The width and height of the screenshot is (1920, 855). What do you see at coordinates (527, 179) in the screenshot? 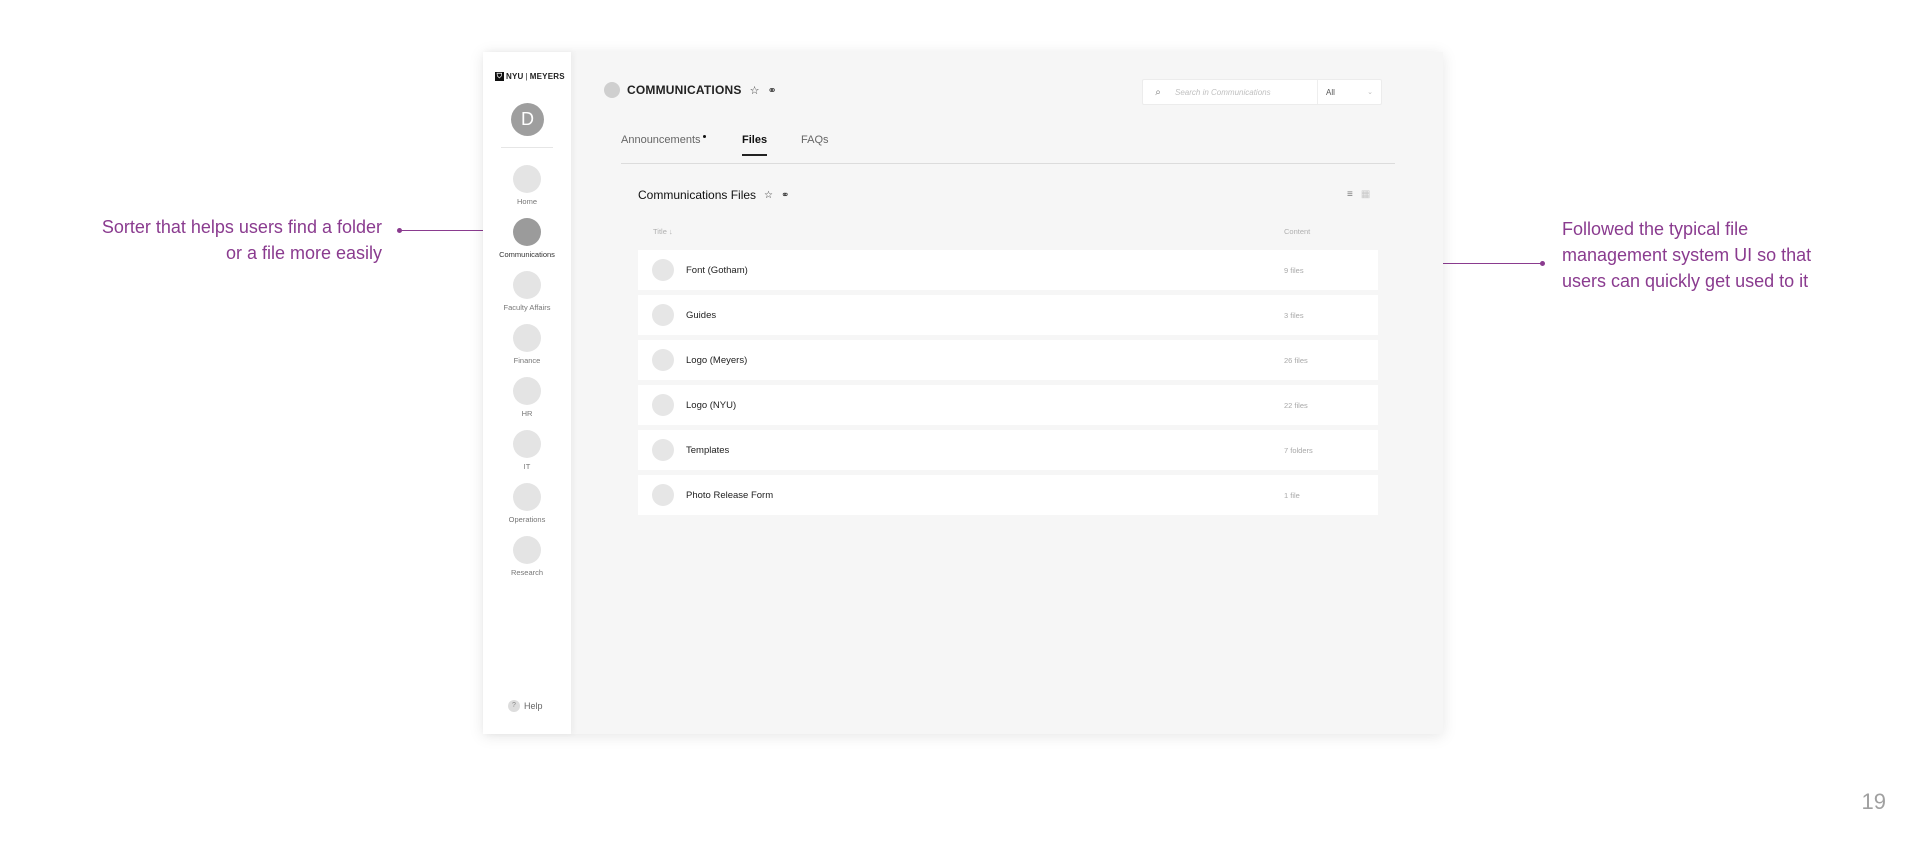
I see `home-icon` at bounding box center [527, 179].